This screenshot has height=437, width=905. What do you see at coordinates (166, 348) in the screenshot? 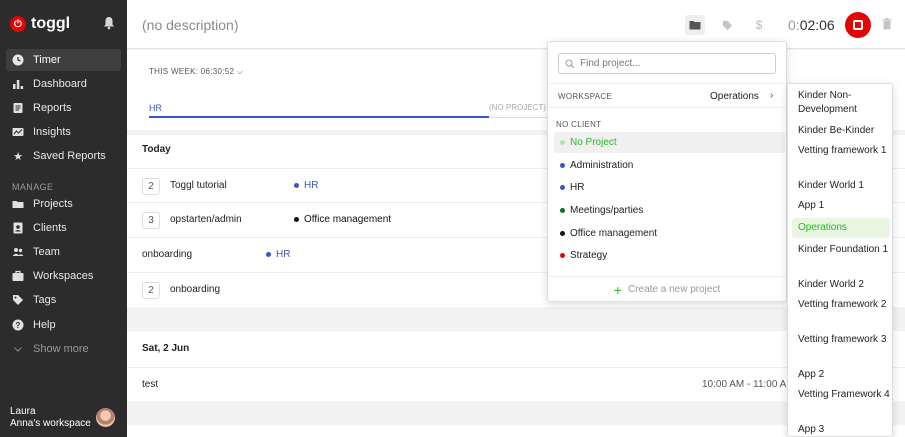
I see `day-title: Sat, 2 Jun` at bounding box center [166, 348].